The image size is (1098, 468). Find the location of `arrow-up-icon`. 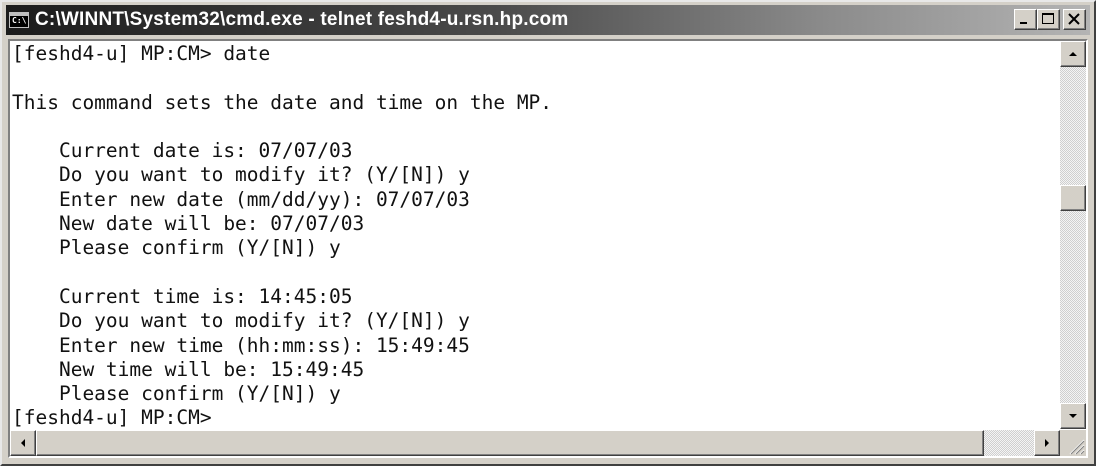

arrow-up-icon is located at coordinates (1073, 54).